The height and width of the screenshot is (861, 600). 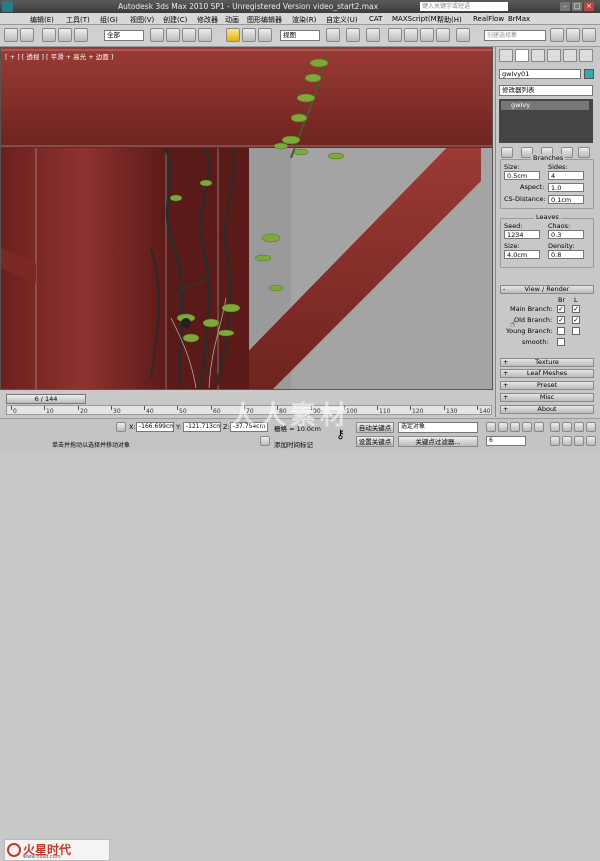 I want to click on zoom-extents-icon, so click(x=579, y=427).